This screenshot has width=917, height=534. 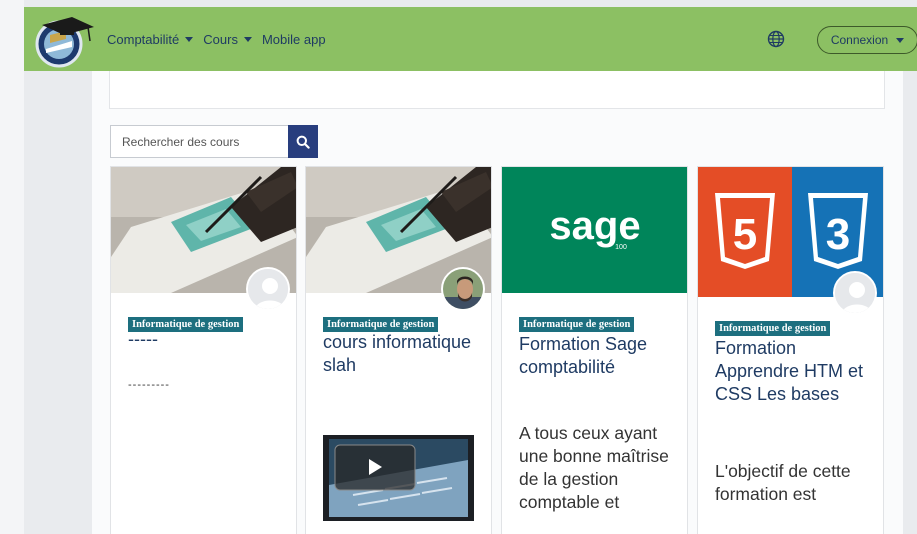 What do you see at coordinates (220, 39) in the screenshot?
I see `menu-cours-label: Cours` at bounding box center [220, 39].